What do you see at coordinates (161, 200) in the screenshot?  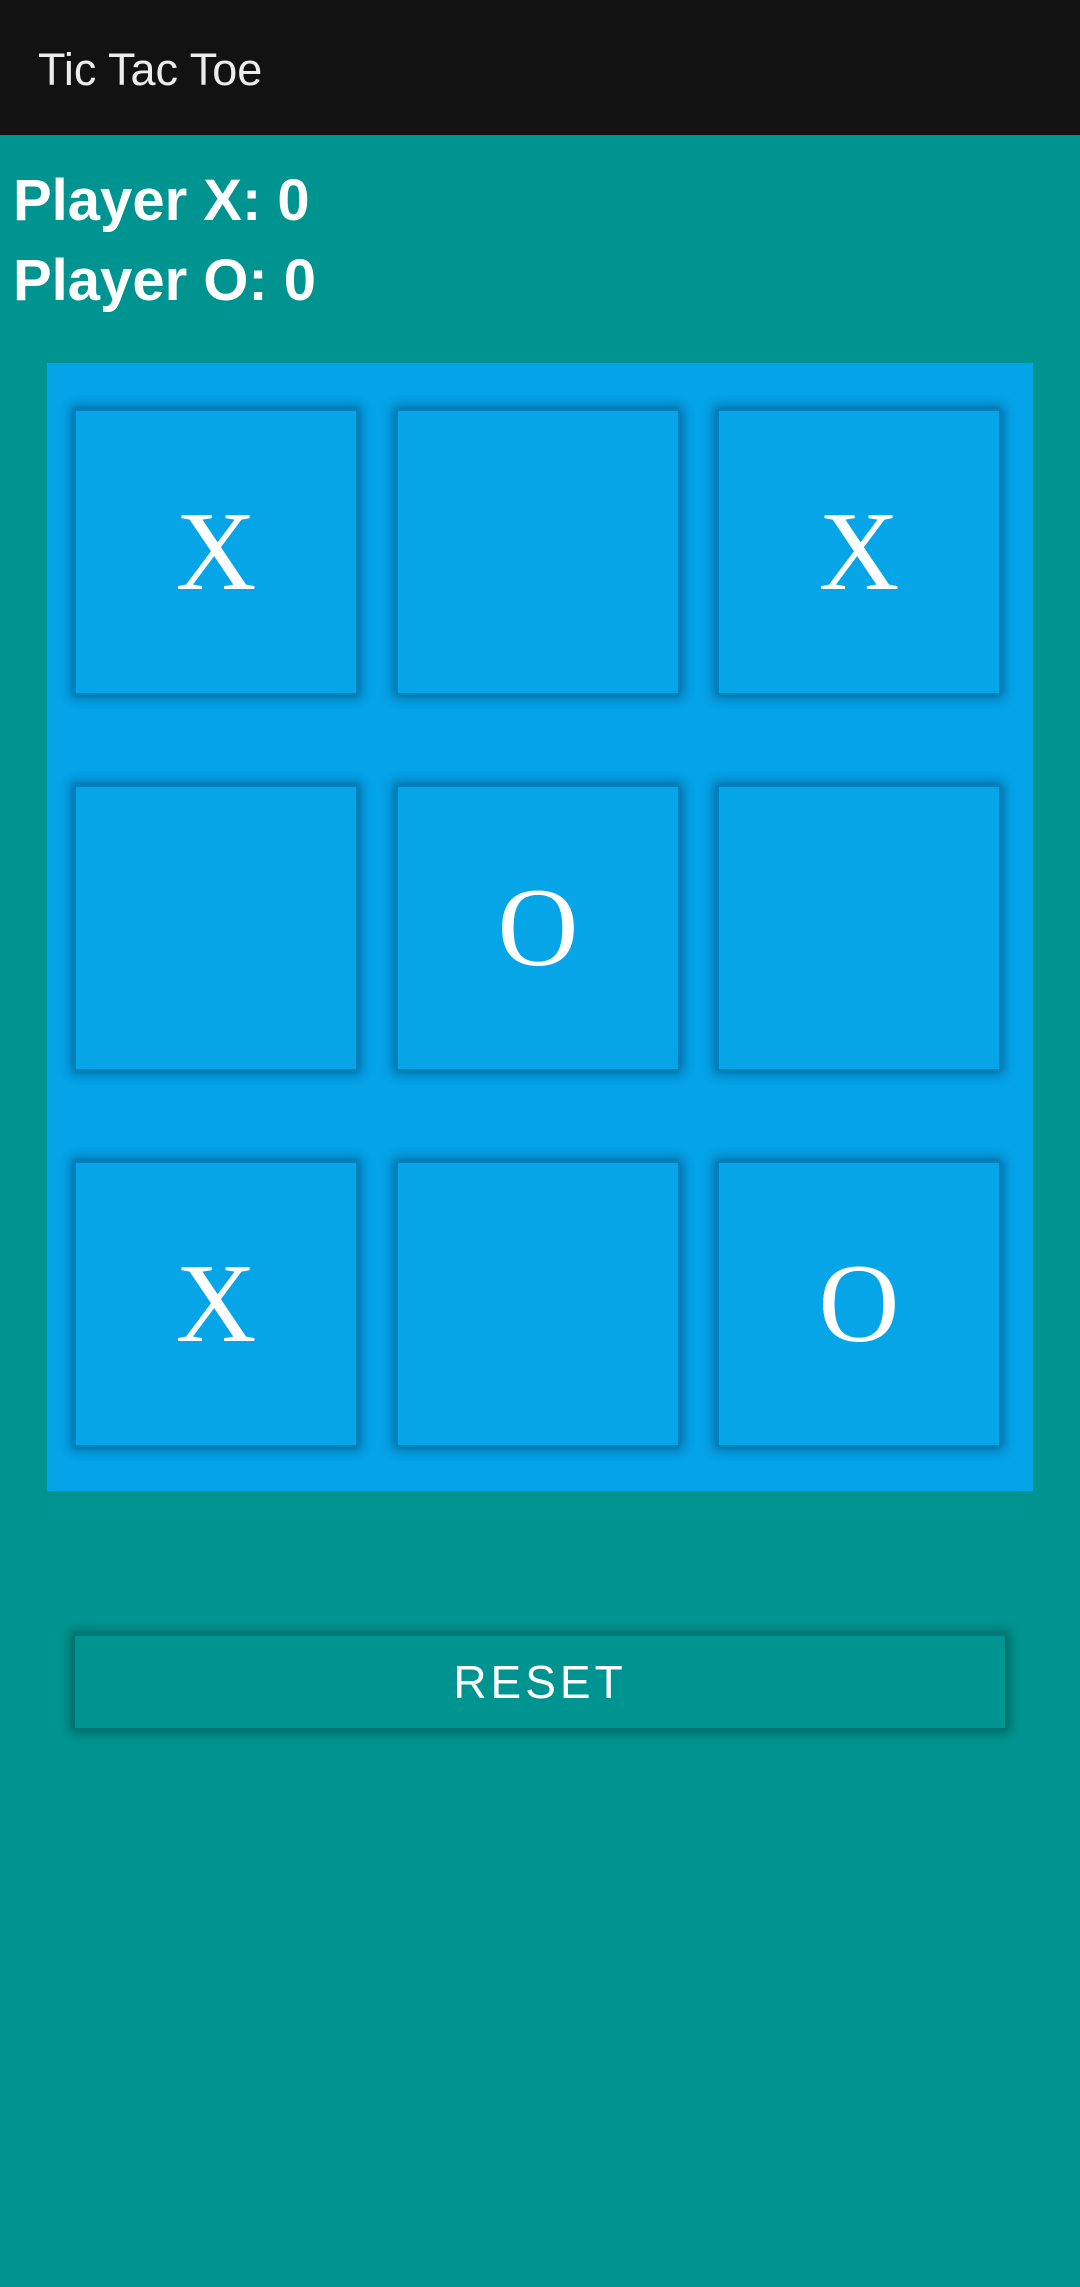 I see `player-x-score: Player X: 0` at bounding box center [161, 200].